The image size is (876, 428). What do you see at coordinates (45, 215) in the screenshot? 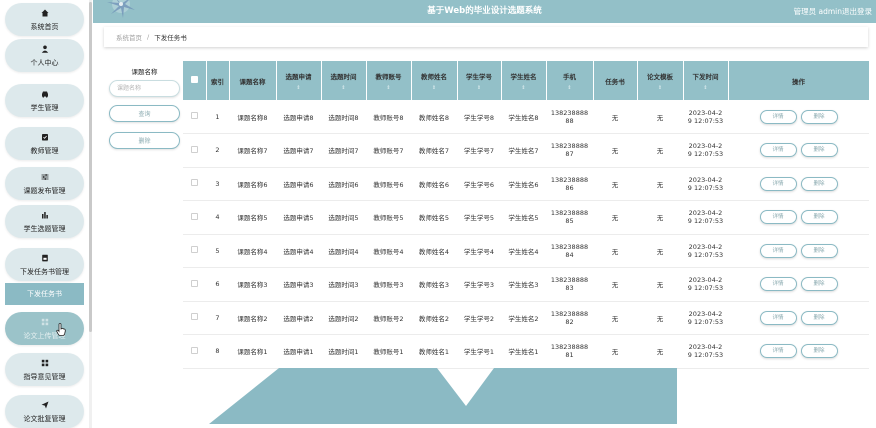
I see `chart-icon` at bounding box center [45, 215].